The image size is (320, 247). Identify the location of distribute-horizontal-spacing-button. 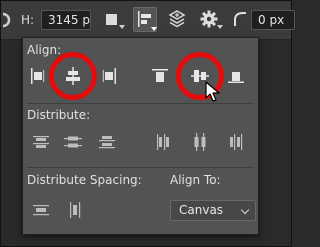
(75, 210).